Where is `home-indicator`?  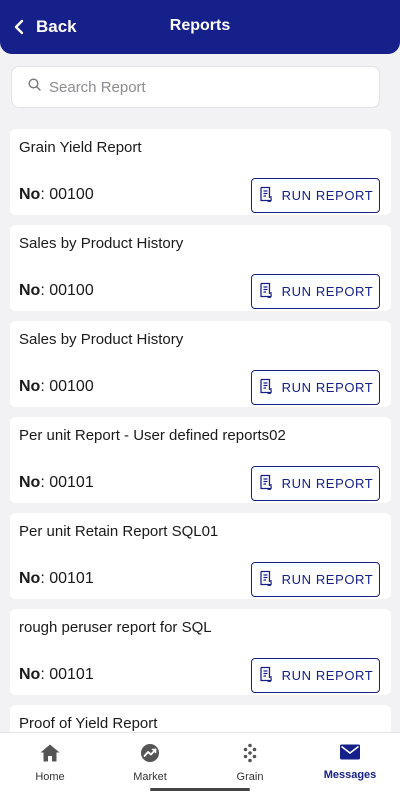
home-indicator is located at coordinates (200, 789).